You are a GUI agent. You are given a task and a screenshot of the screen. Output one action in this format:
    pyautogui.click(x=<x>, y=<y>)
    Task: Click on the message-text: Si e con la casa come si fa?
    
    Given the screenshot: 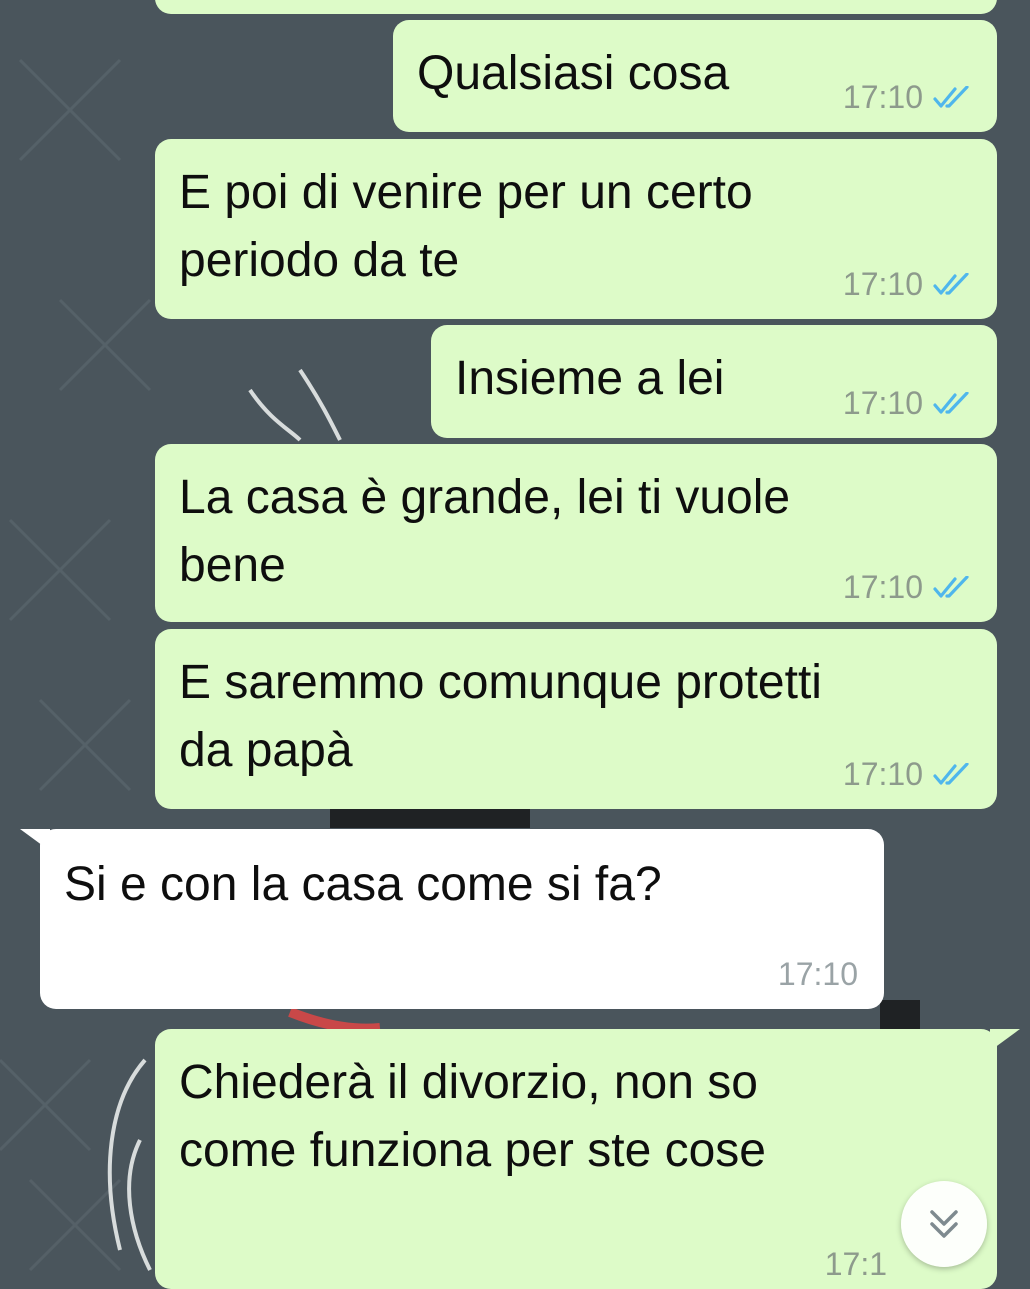 What is the action you would take?
    pyautogui.click(x=363, y=884)
    